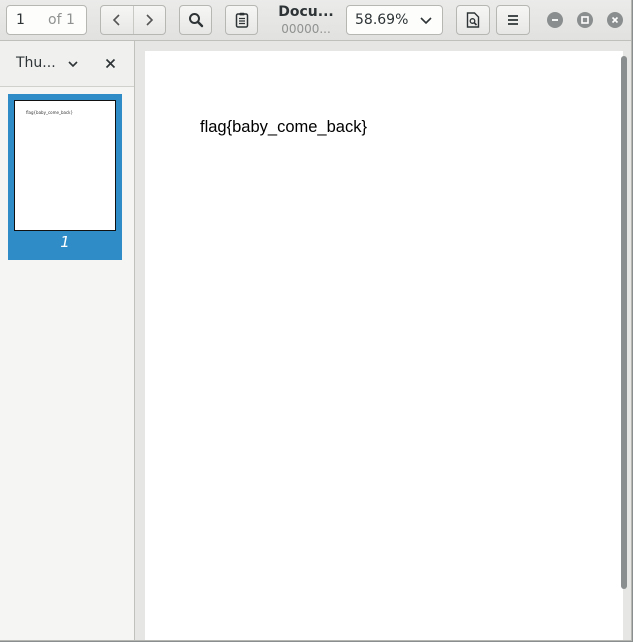  What do you see at coordinates (65, 165) in the screenshot?
I see `thumbnail-preview: flag{baby_come_back}` at bounding box center [65, 165].